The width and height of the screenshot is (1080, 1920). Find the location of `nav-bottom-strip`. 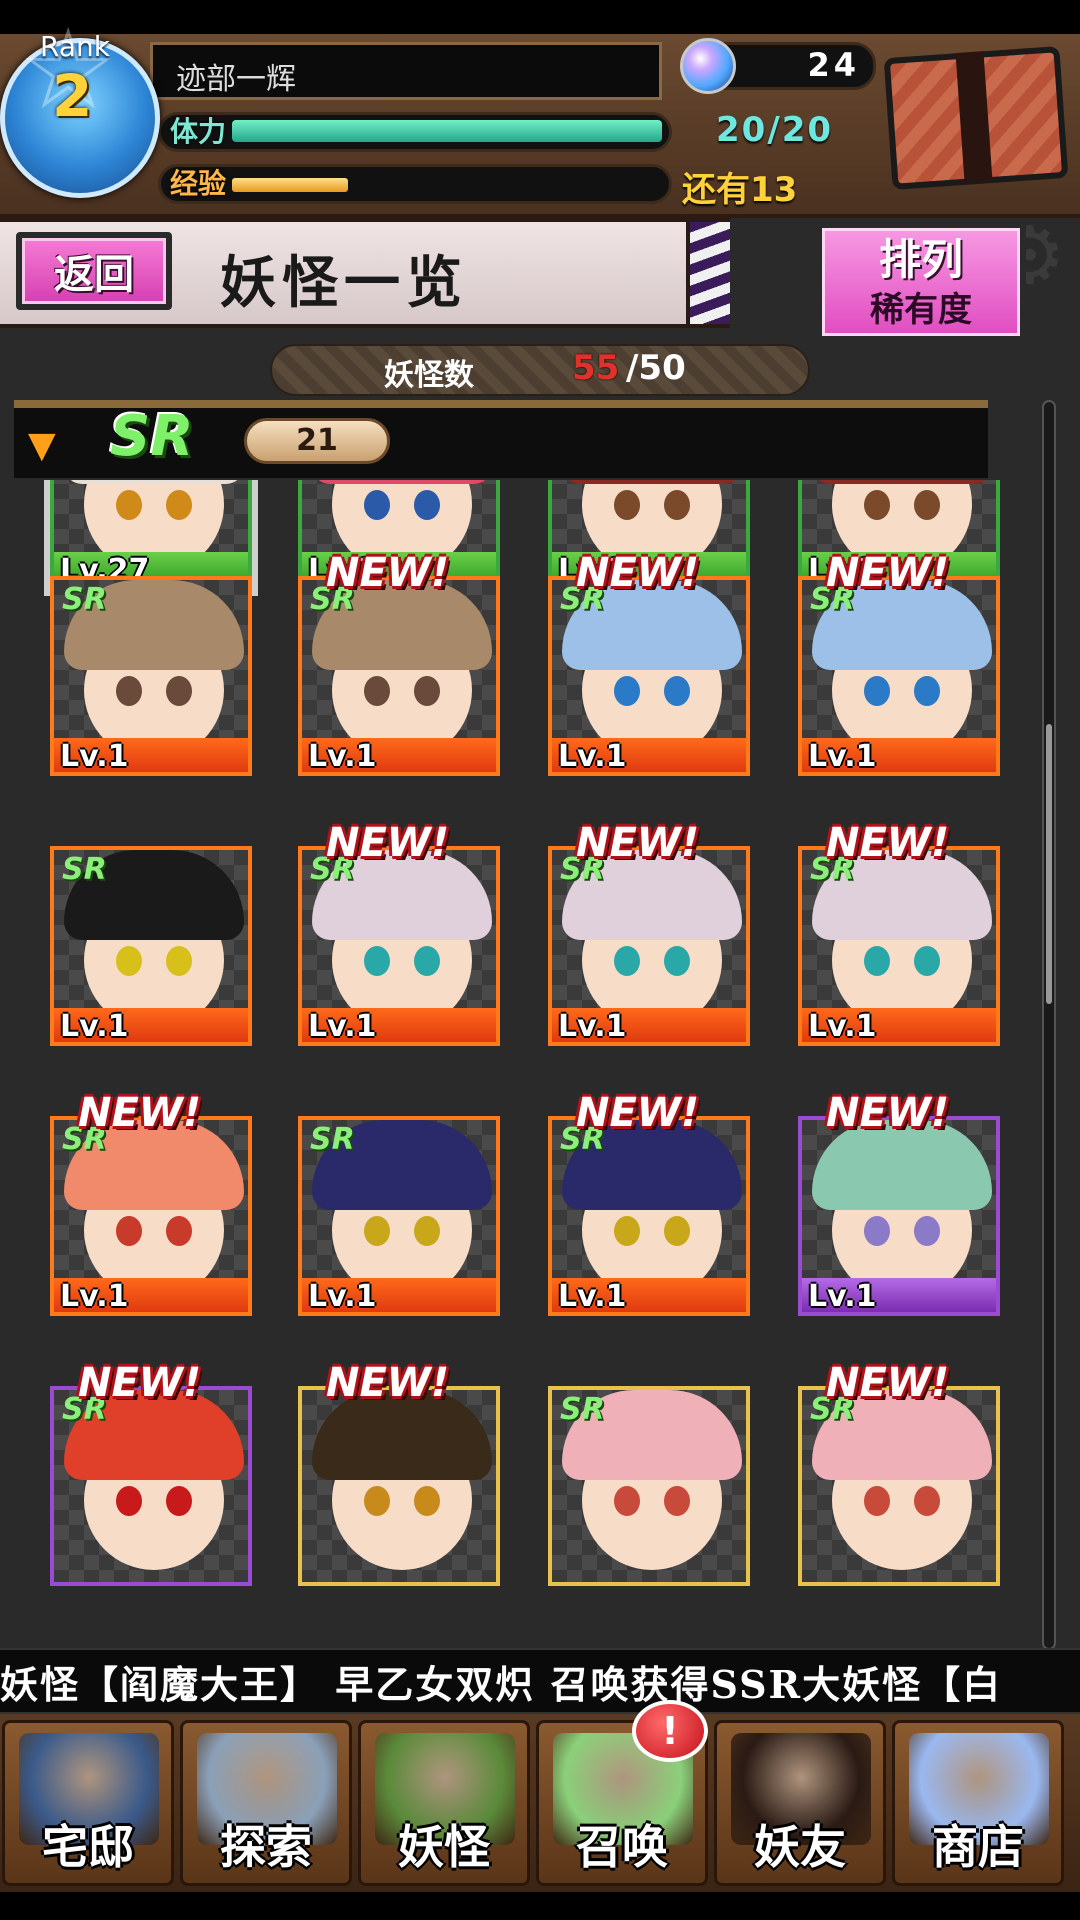

nav-bottom-strip is located at coordinates (540, 1906).